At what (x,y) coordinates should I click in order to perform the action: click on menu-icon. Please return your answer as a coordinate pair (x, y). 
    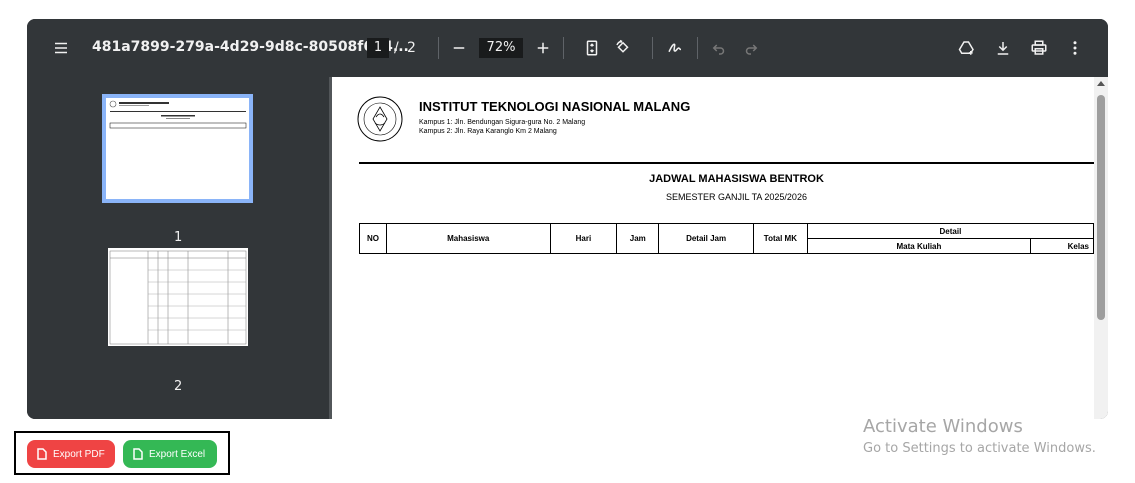
    Looking at the image, I should click on (61, 48).